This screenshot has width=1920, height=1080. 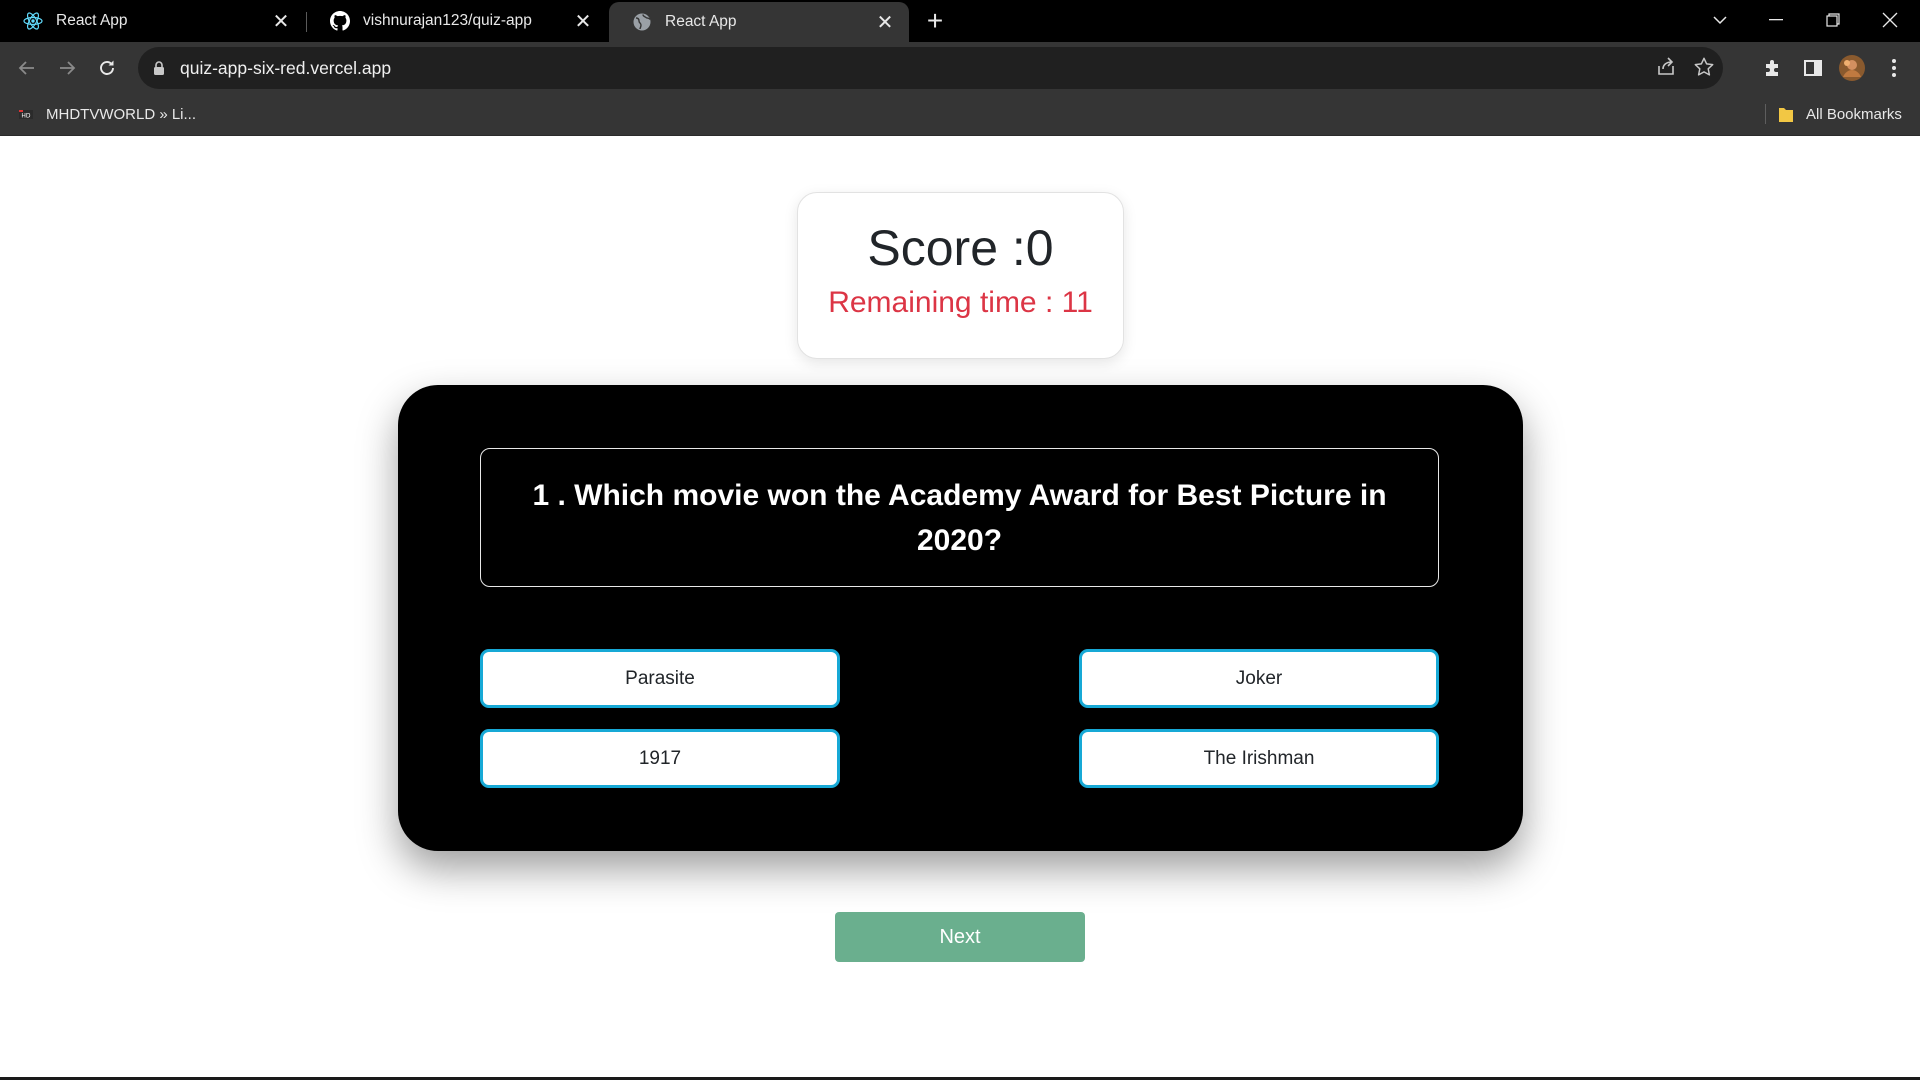 I want to click on option-button-1: Parasite, so click(x=660, y=678).